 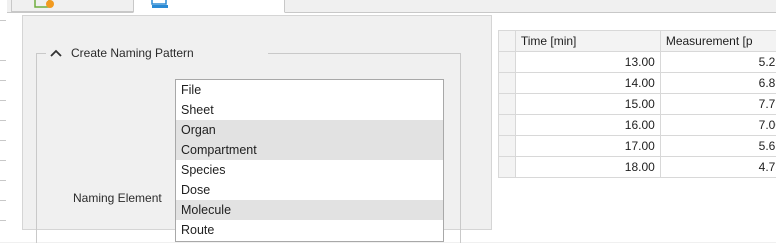 I want to click on table-cell: 15.00, so click(x=587, y=104).